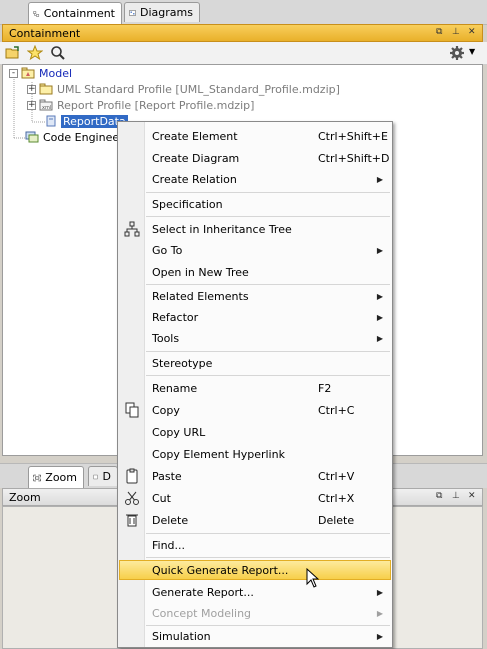  What do you see at coordinates (167, 250) in the screenshot?
I see `menu-item-label: Go To` at bounding box center [167, 250].